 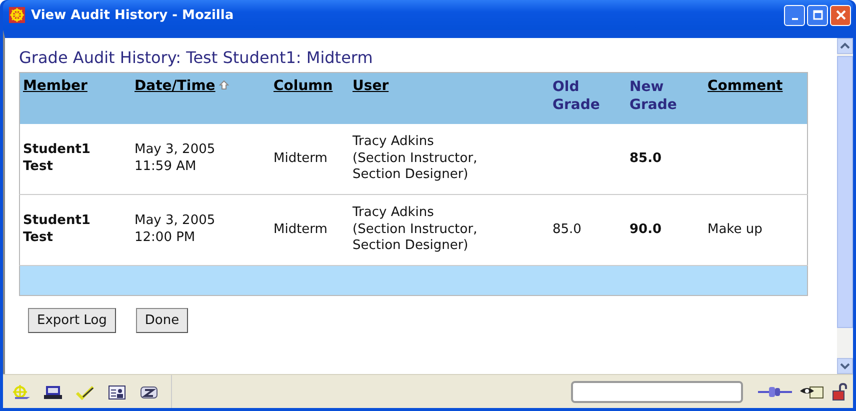 I want to click on minimize-icon, so click(x=795, y=19).